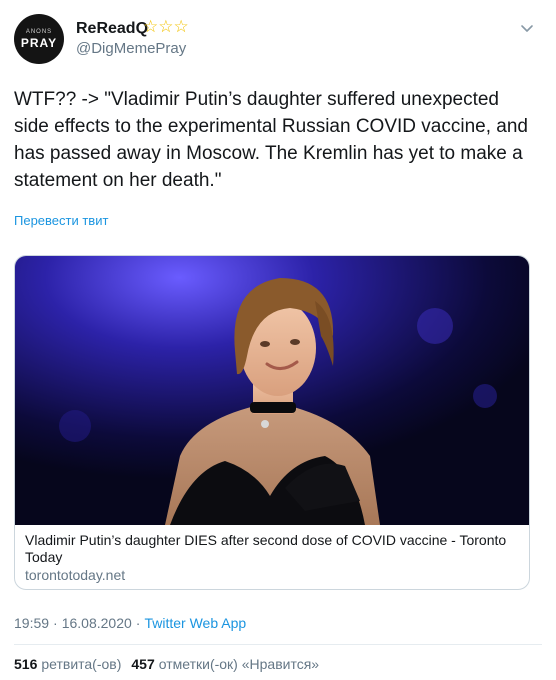 Image resolution: width=556 pixels, height=680 pixels. I want to click on tweet-header: ANONS PRAY ReReadQ ☆☆☆ @DigMemePray, so click(278, 40).